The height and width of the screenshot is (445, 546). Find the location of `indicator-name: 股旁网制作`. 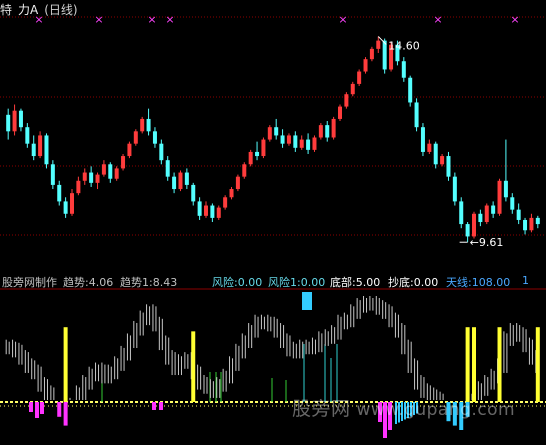

indicator-name: 股旁网制作 is located at coordinates (29, 282).